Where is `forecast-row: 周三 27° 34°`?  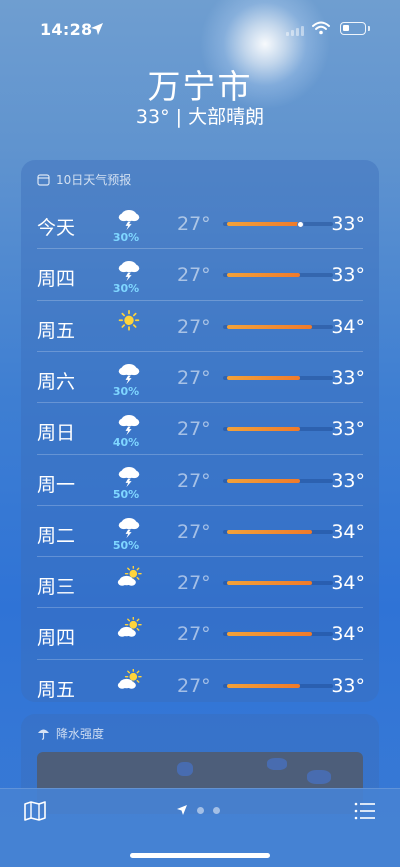
forecast-row: 周三 27° 34° is located at coordinates (201, 581).